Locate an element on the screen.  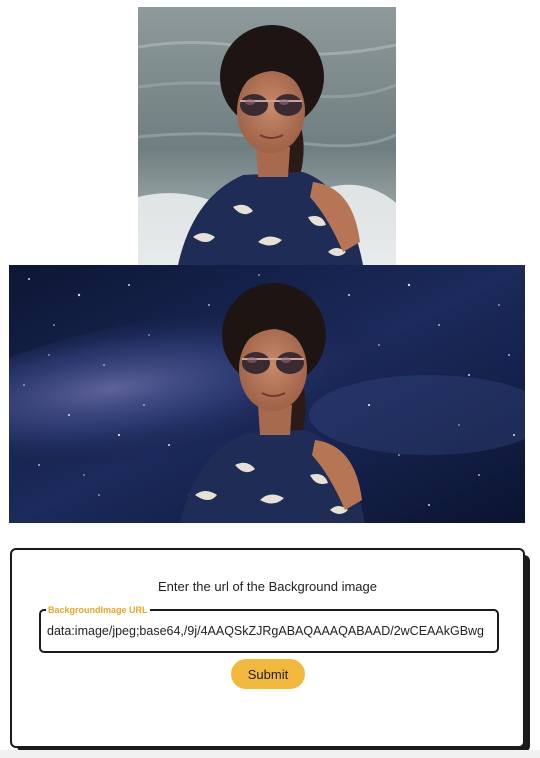
submit-button: Submit is located at coordinates (268, 674).